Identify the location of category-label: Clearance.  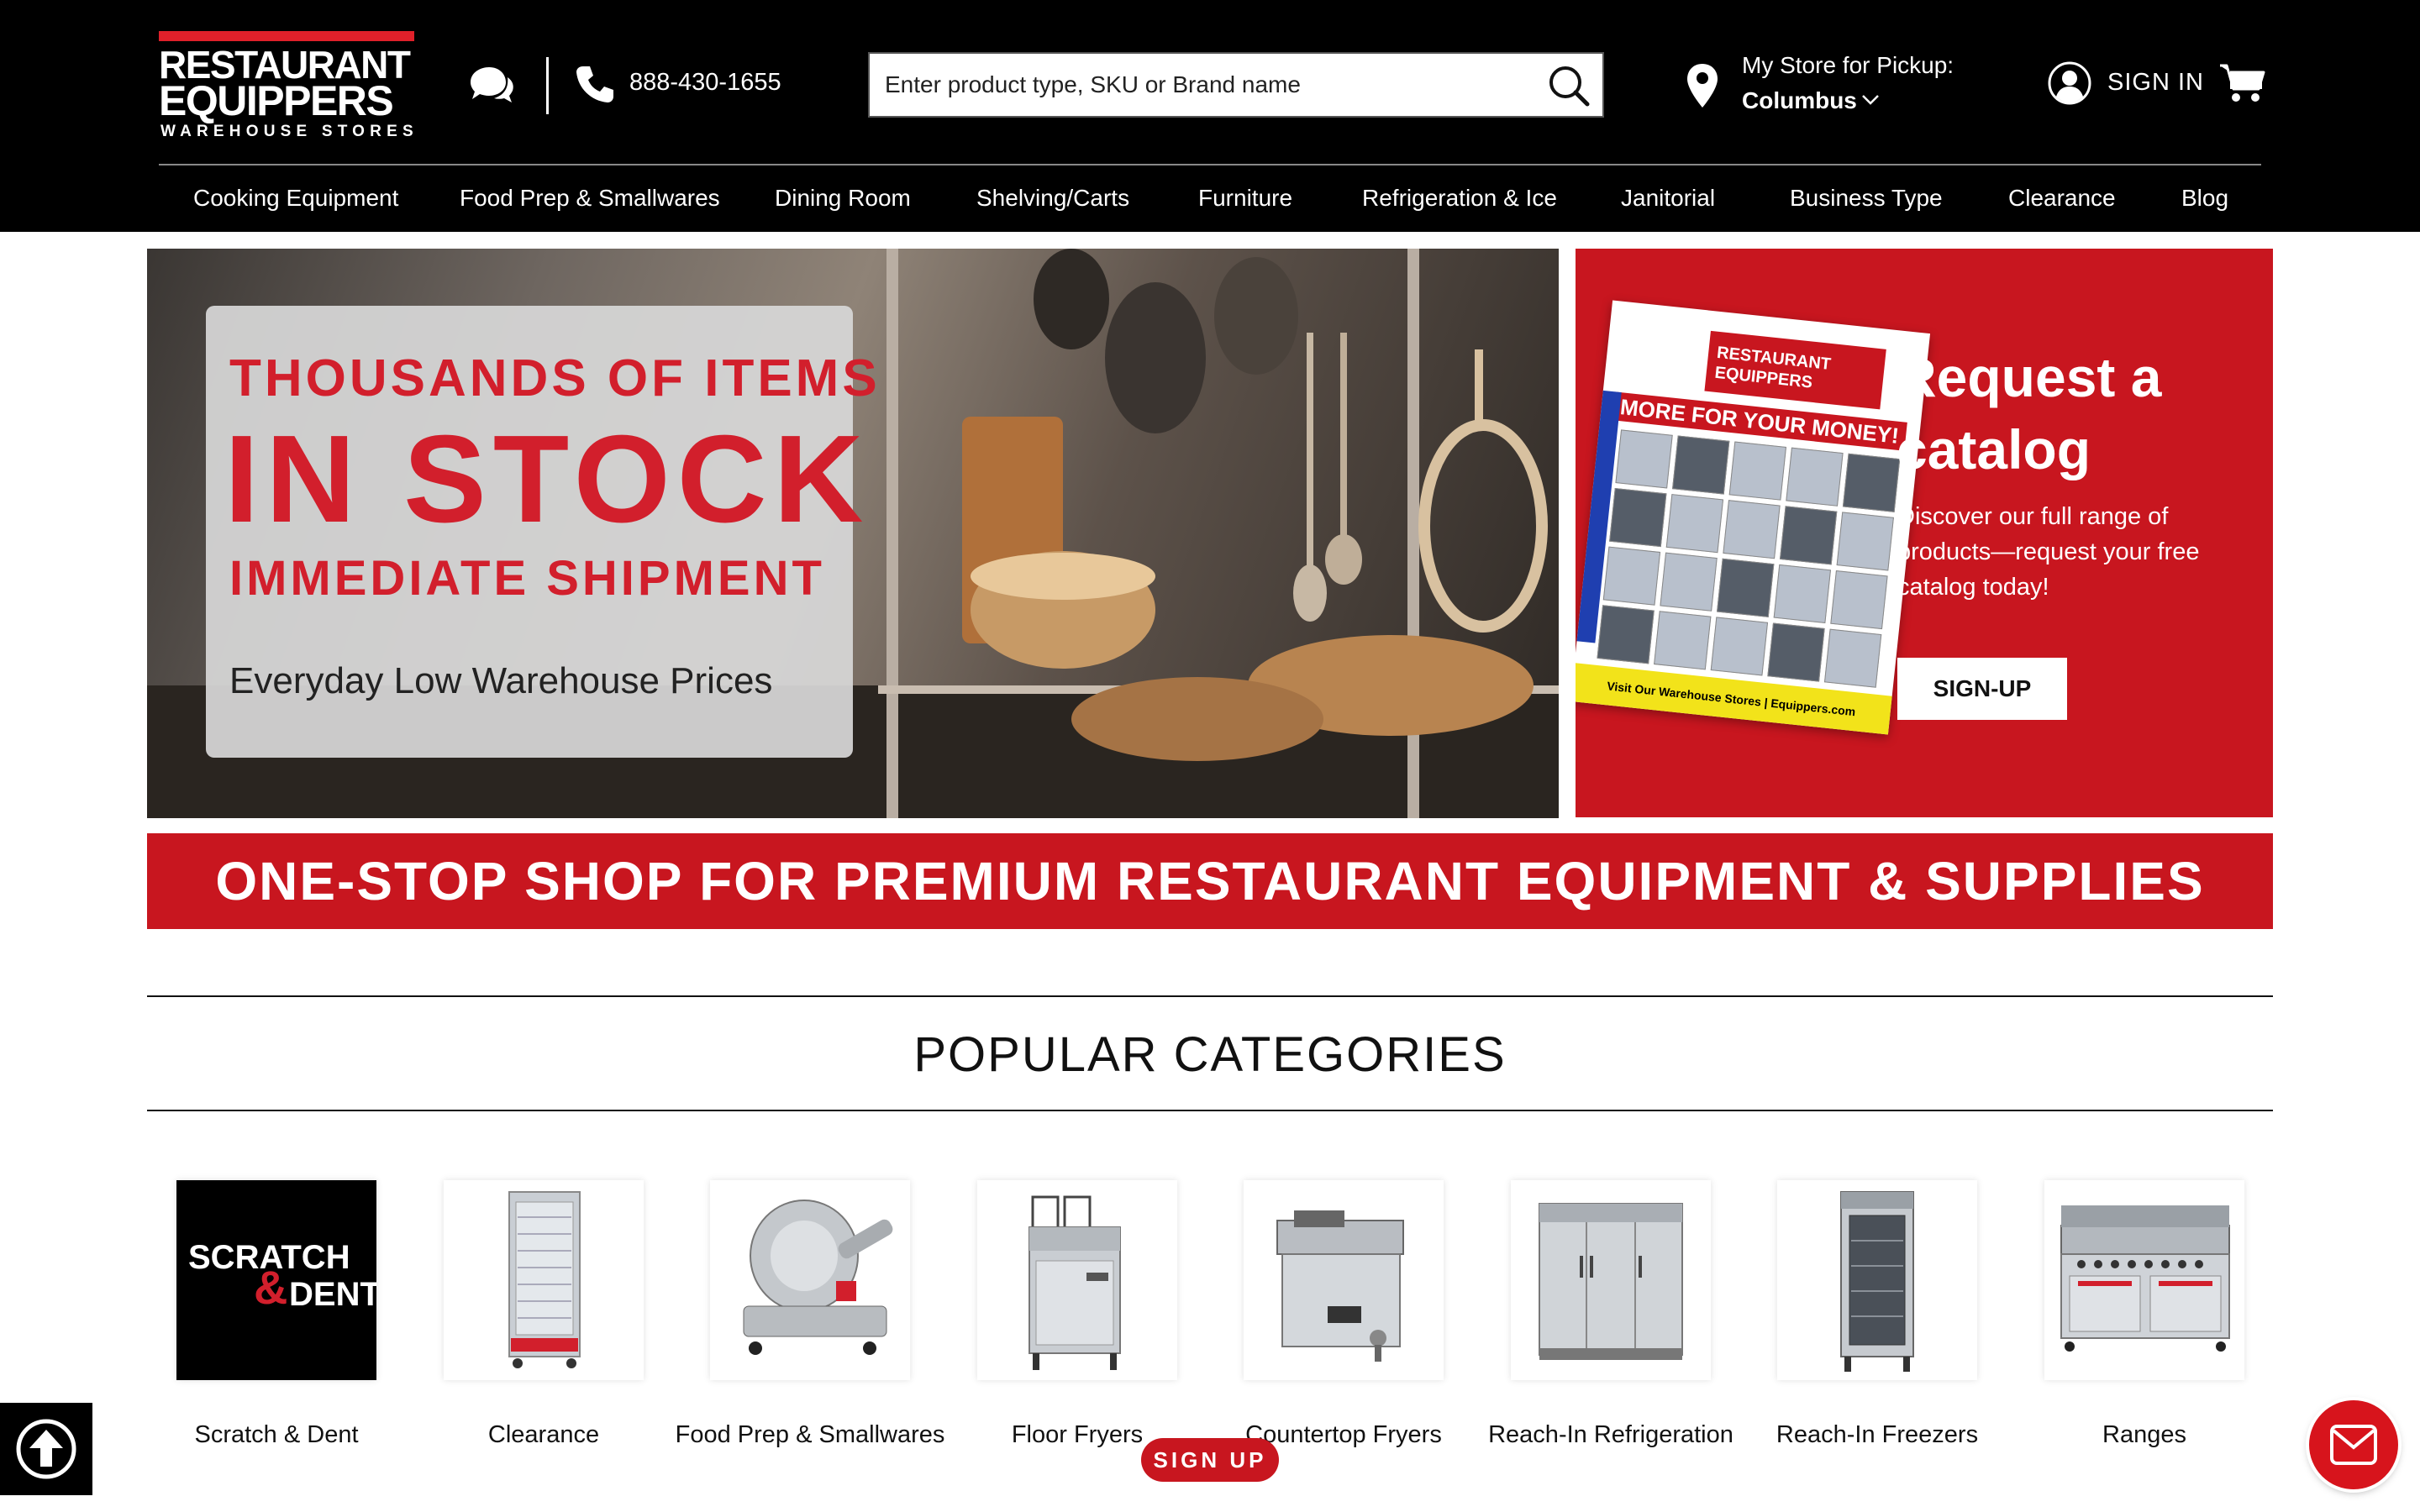
(543, 1434).